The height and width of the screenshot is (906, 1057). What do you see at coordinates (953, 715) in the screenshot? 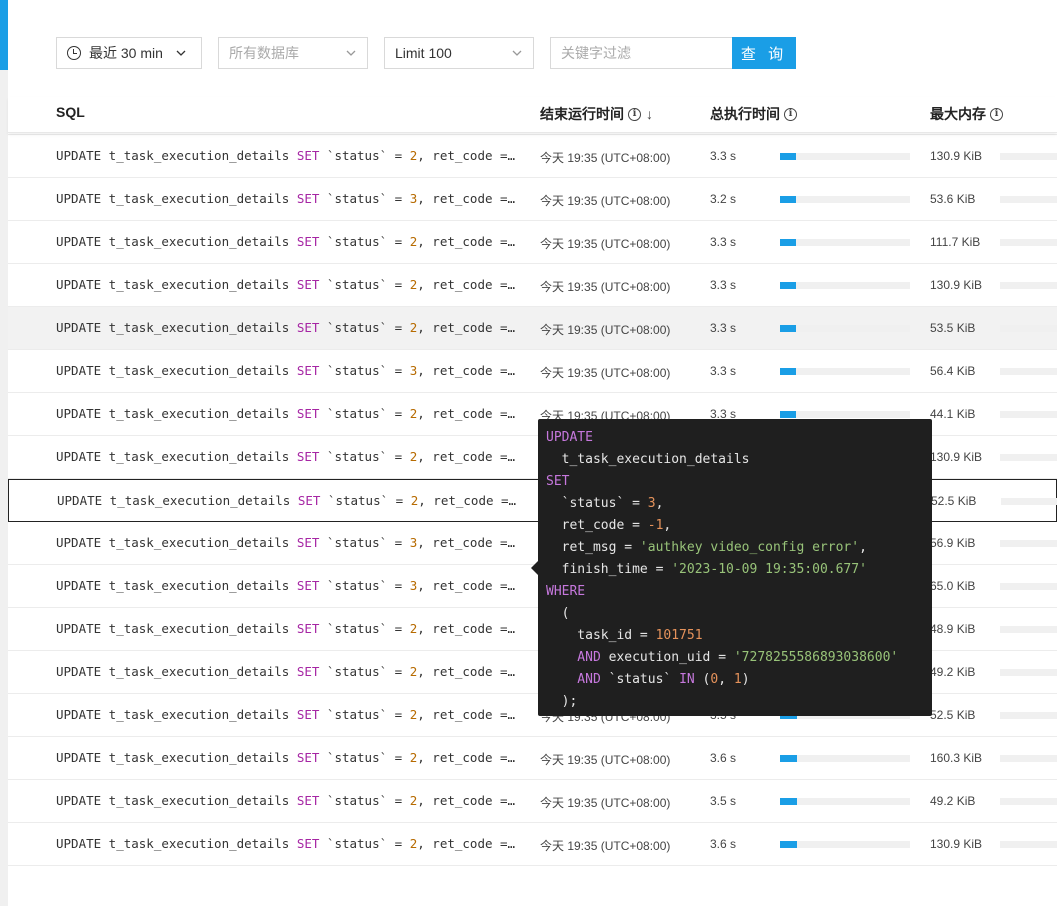
I see `memory-cell: 52.5 KiB` at bounding box center [953, 715].